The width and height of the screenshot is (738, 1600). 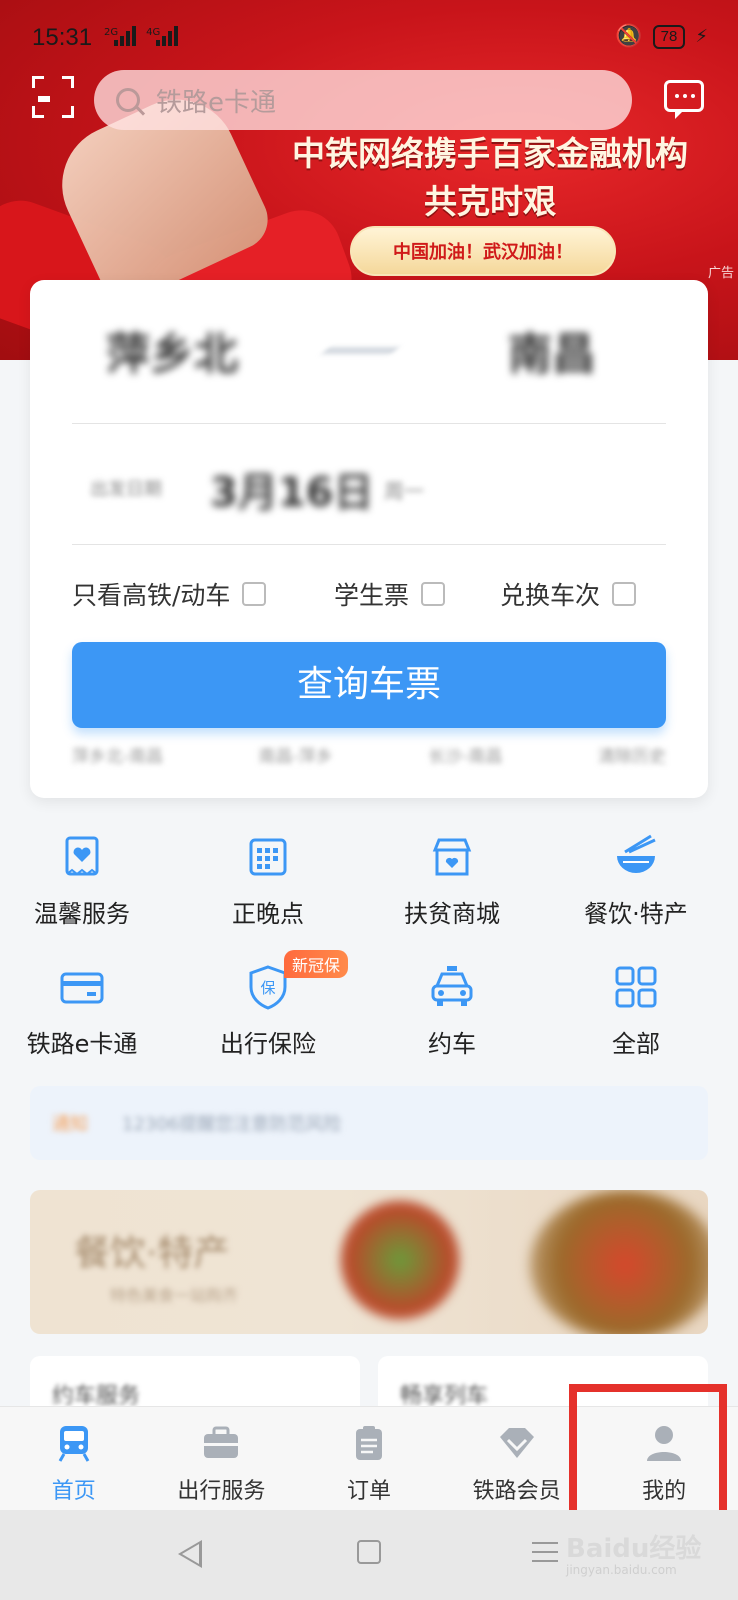 What do you see at coordinates (82, 987) in the screenshot?
I see `card-icon` at bounding box center [82, 987].